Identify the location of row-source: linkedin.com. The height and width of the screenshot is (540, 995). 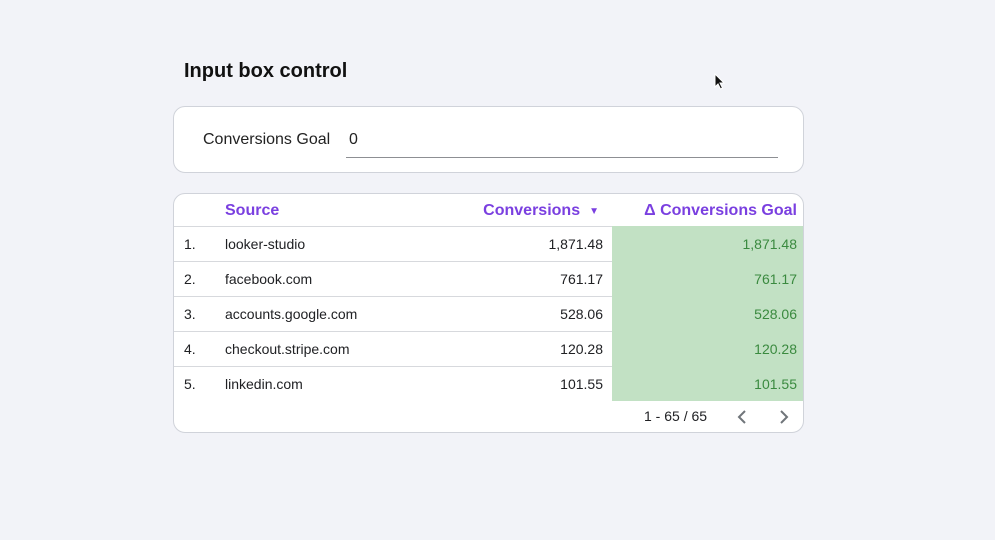
(264, 384).